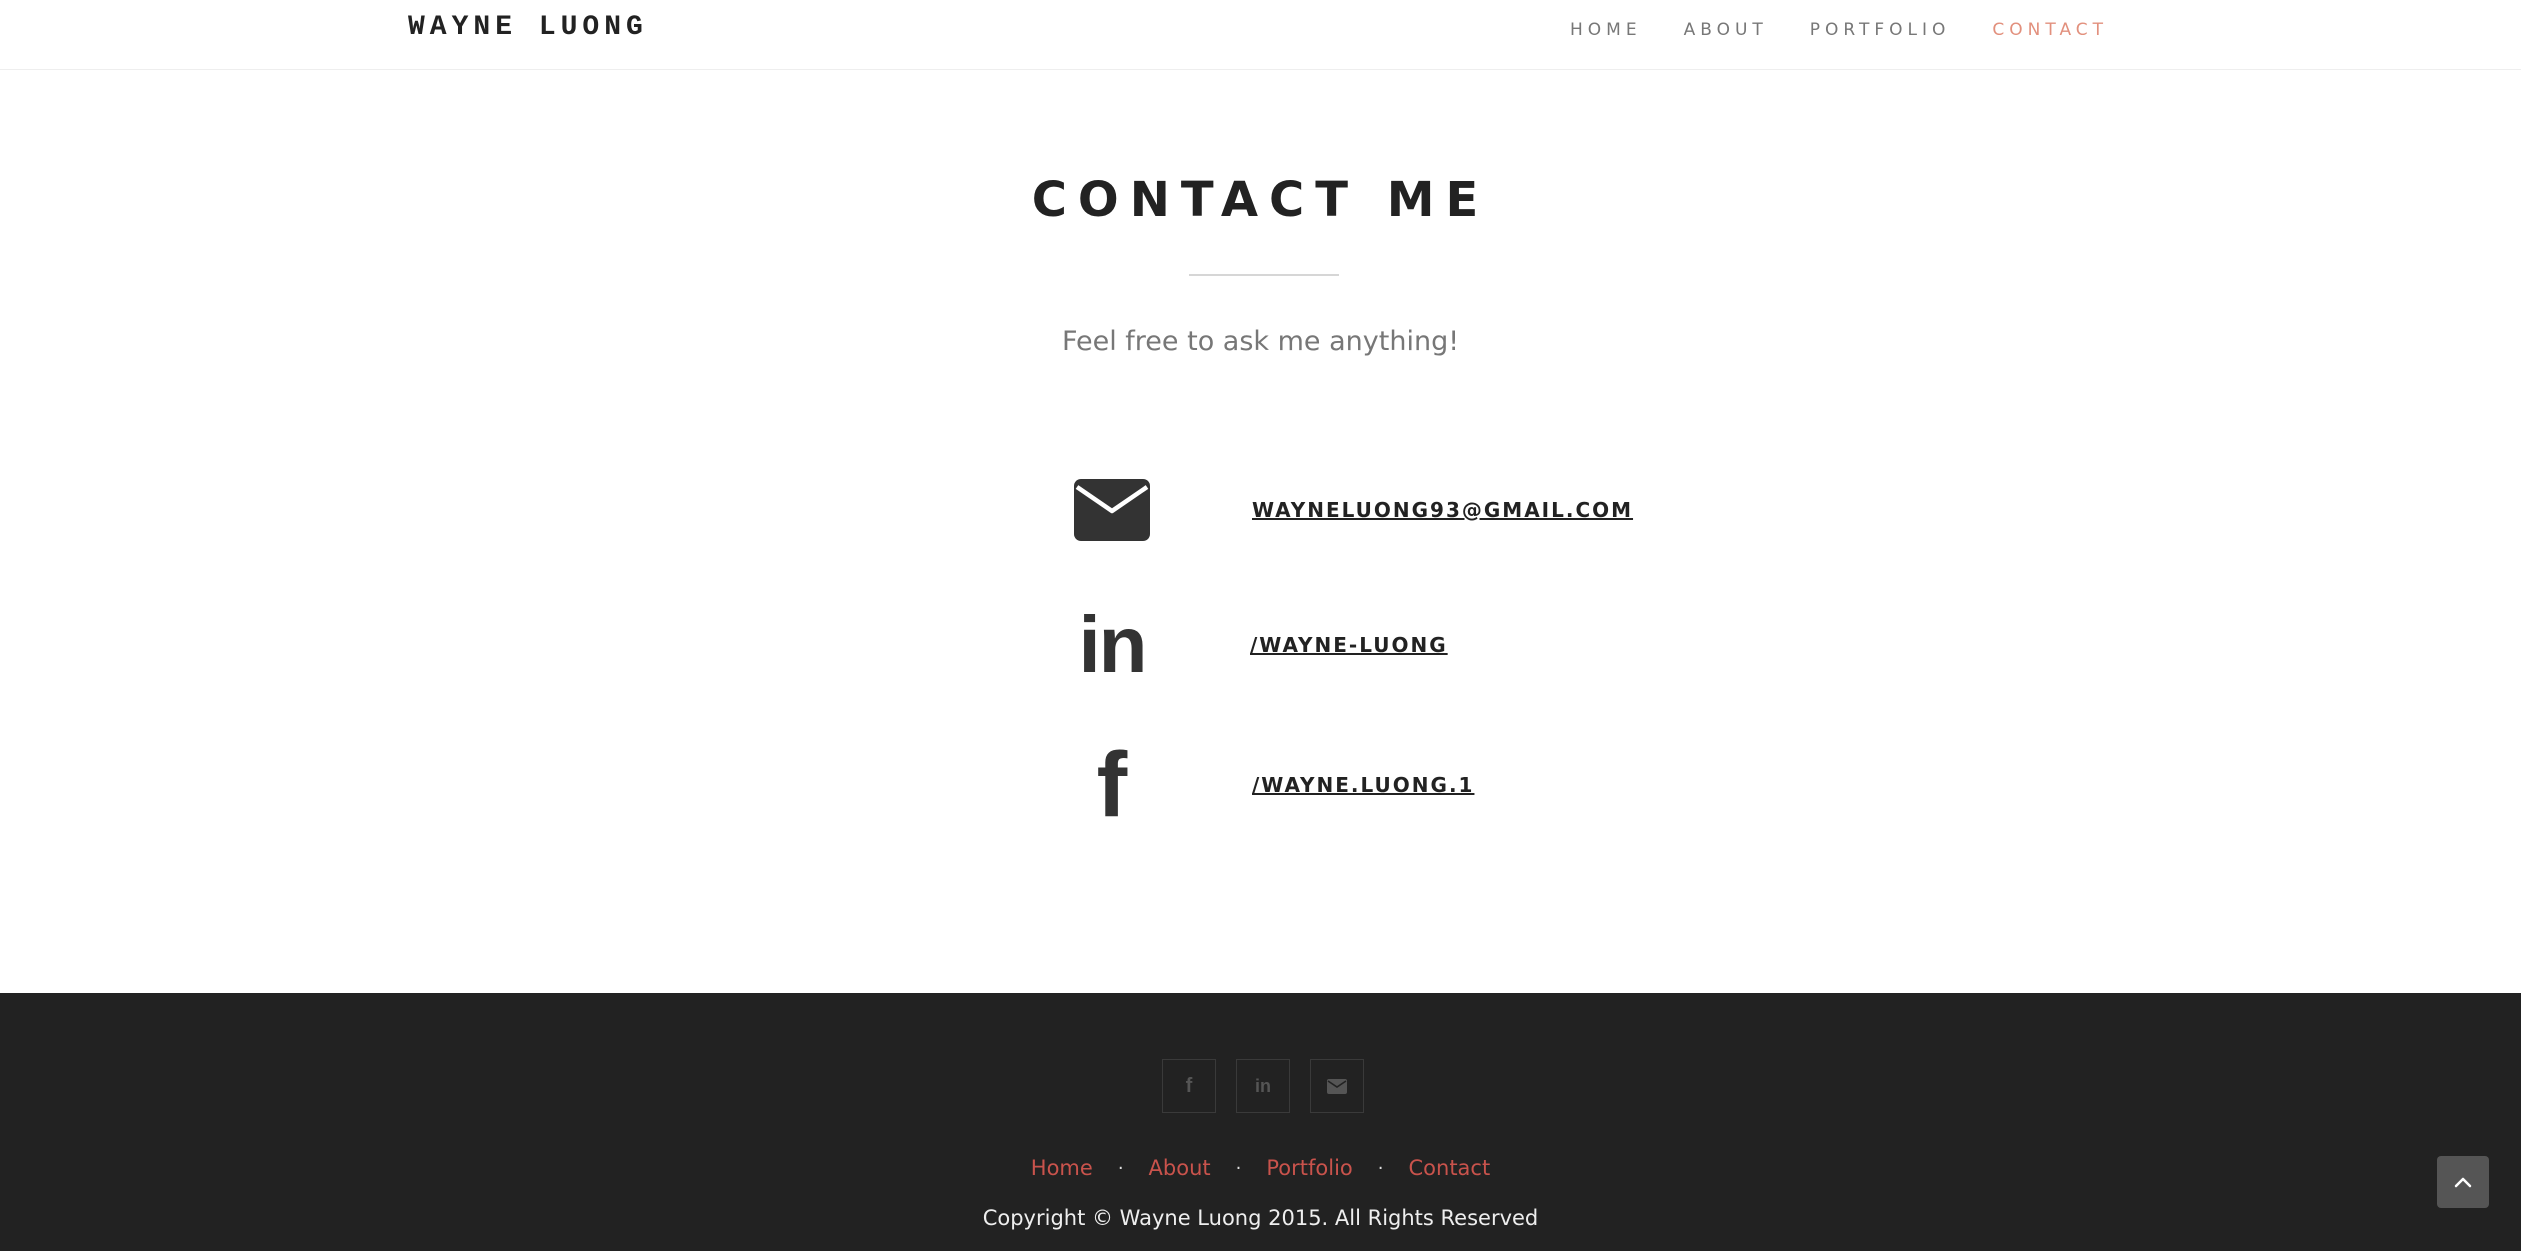 Image resolution: width=2521 pixels, height=1251 pixels. Describe the element at coordinates (1189, 1086) in the screenshot. I see `footer-facebook-icon: f` at that location.